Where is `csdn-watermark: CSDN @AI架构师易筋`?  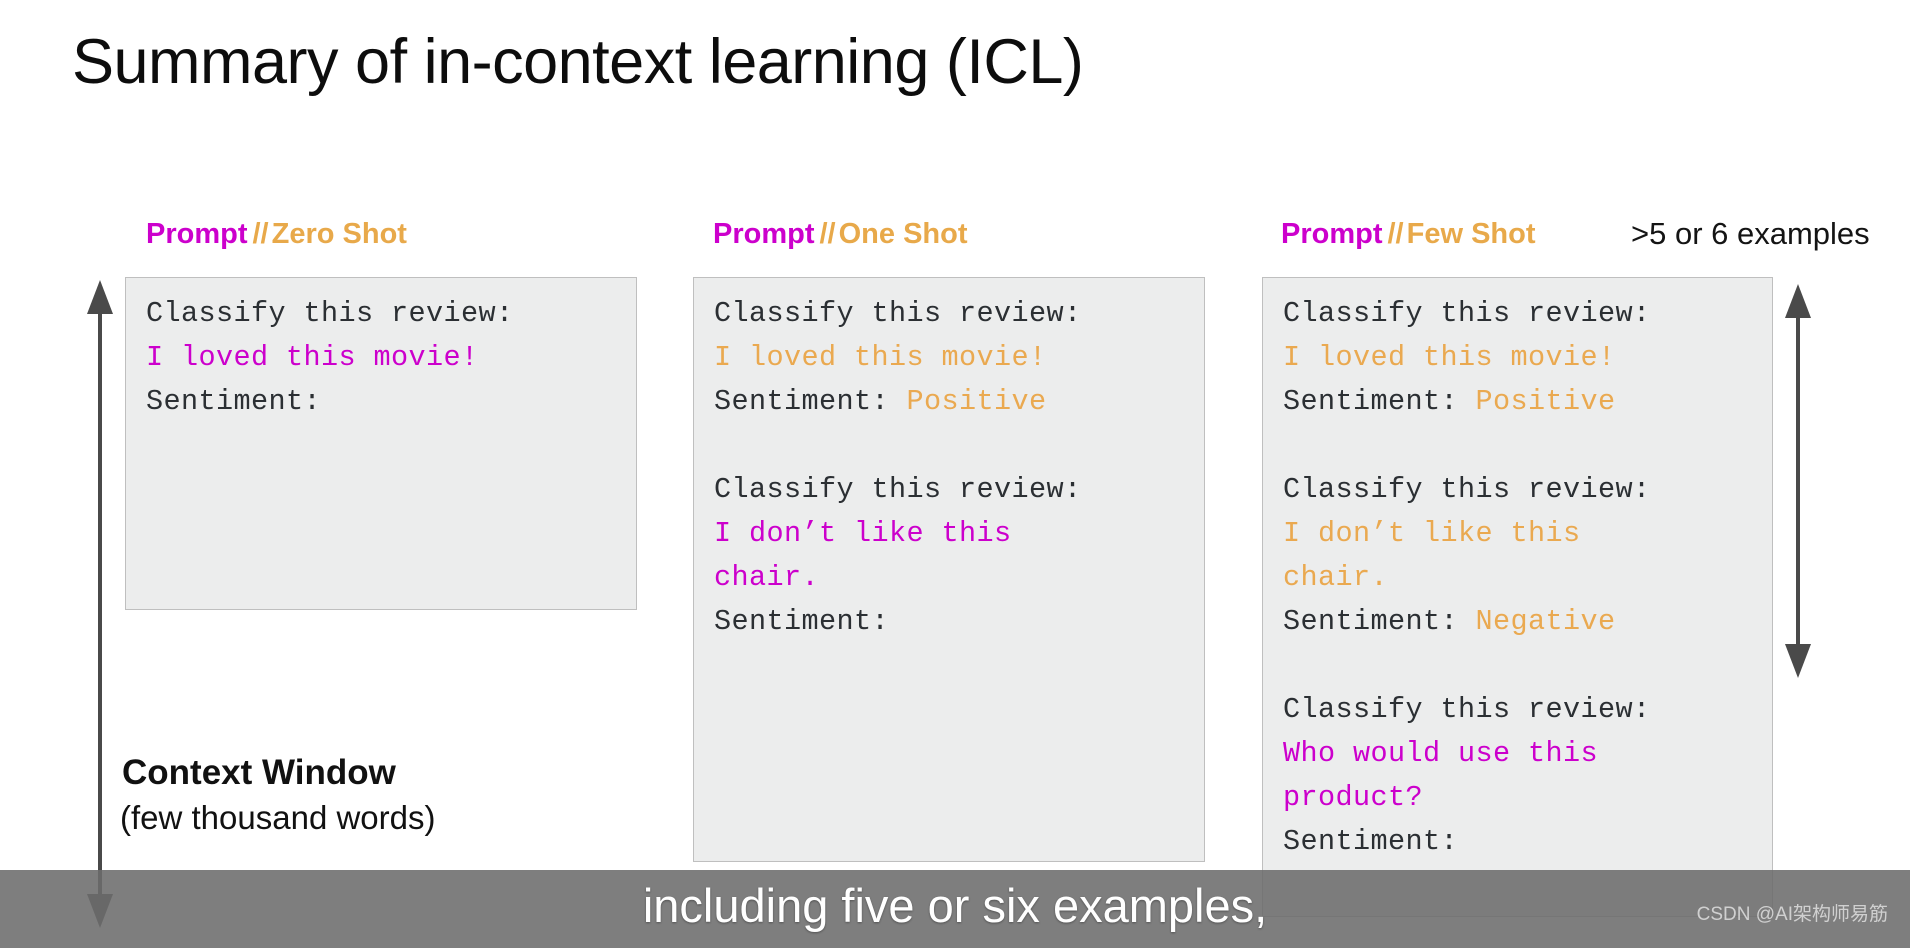 csdn-watermark: CSDN @AI架构师易筋 is located at coordinates (1792, 914).